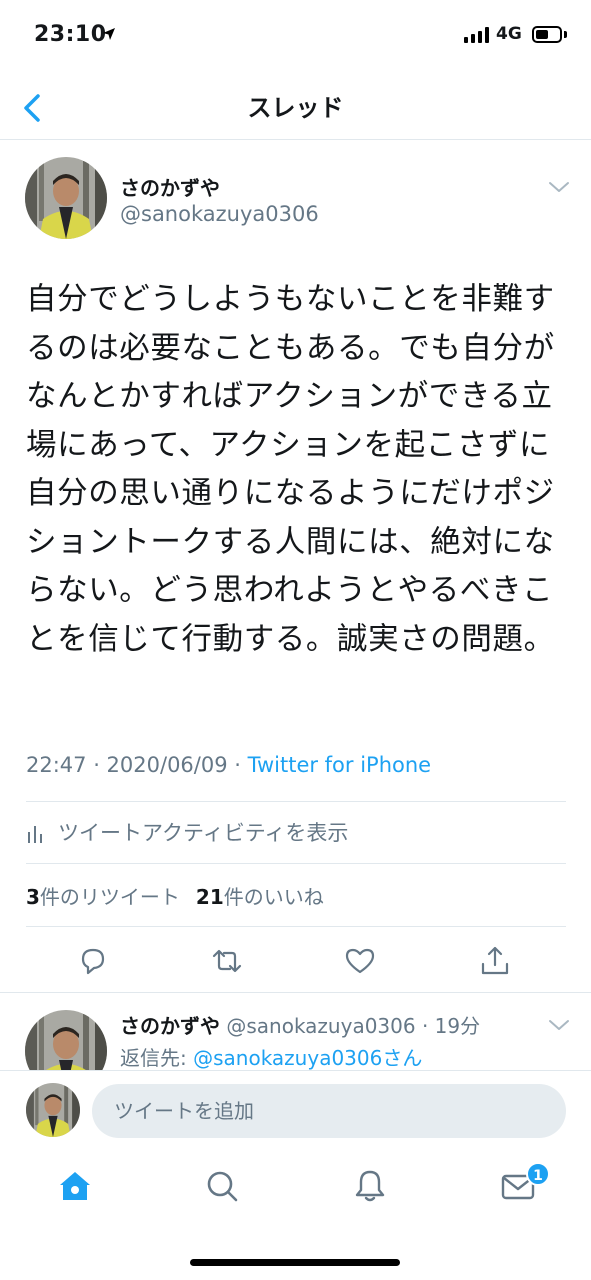 Image resolution: width=591 pixels, height=1280 pixels. What do you see at coordinates (353, 1026) in the screenshot?
I see `reply-author-handle-time: @sanokazuya0306 · 19分` at bounding box center [353, 1026].